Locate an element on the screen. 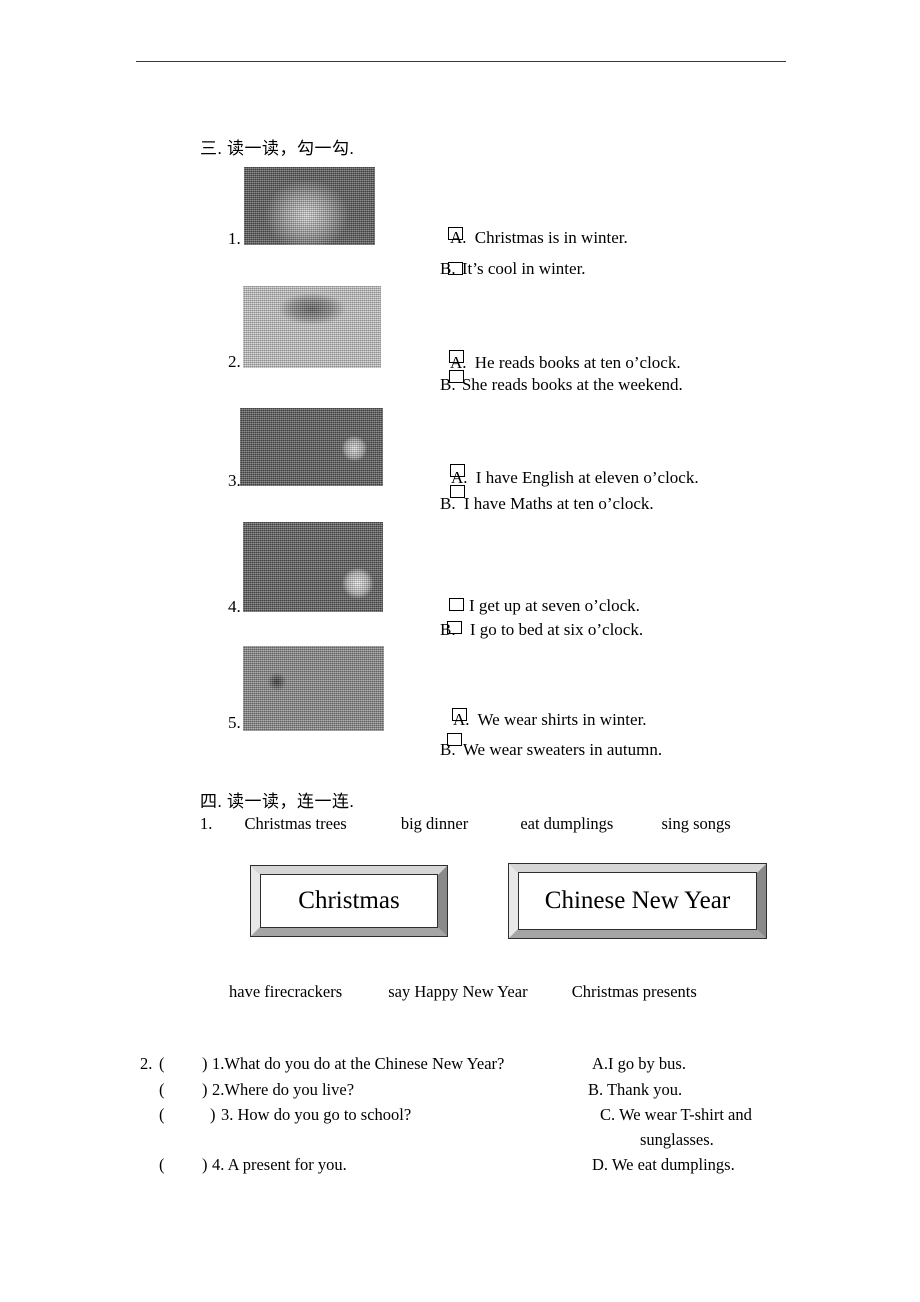 Image resolution: width=920 pixels, height=1302 pixels. answer-blank-2-open: ( is located at coordinates (162, 1090).